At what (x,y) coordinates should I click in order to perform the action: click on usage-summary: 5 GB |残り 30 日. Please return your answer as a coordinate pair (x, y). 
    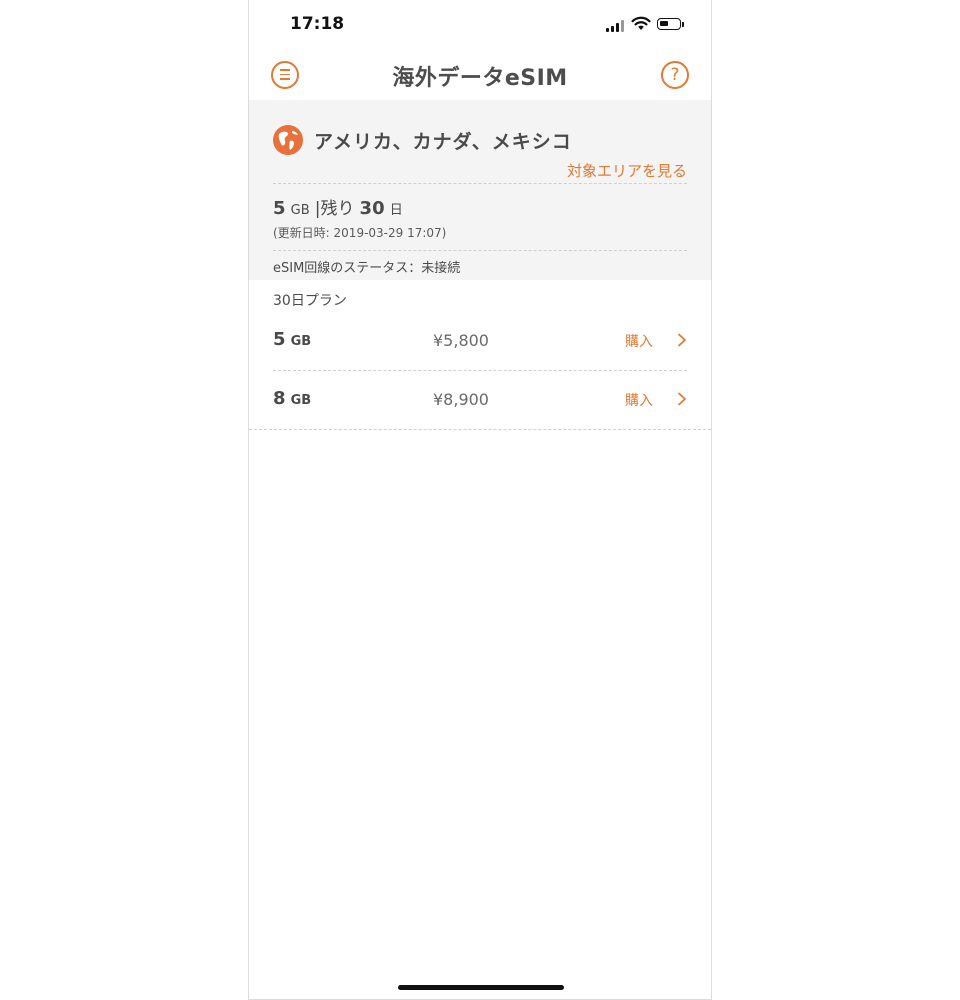
    Looking at the image, I should click on (338, 206).